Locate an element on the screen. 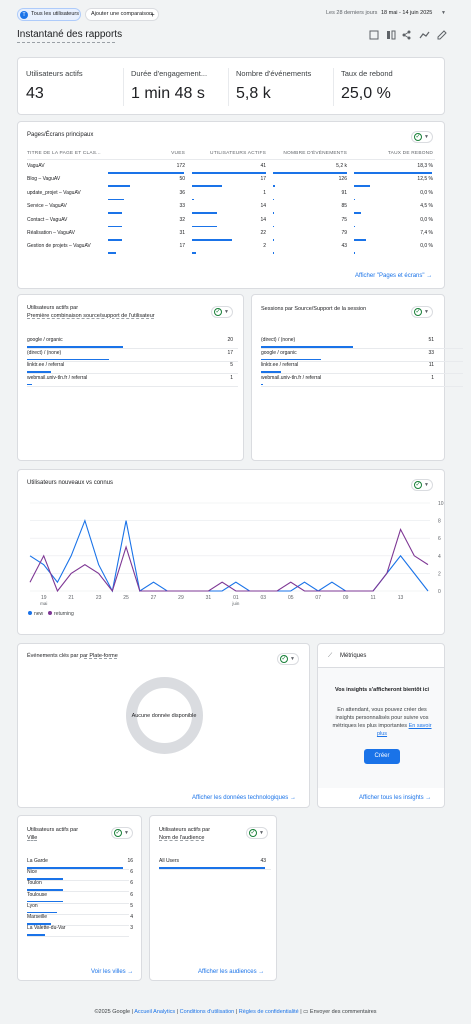 The height and width of the screenshot is (1024, 471). view-cities-link: Voir les villes → is located at coordinates (112, 972).